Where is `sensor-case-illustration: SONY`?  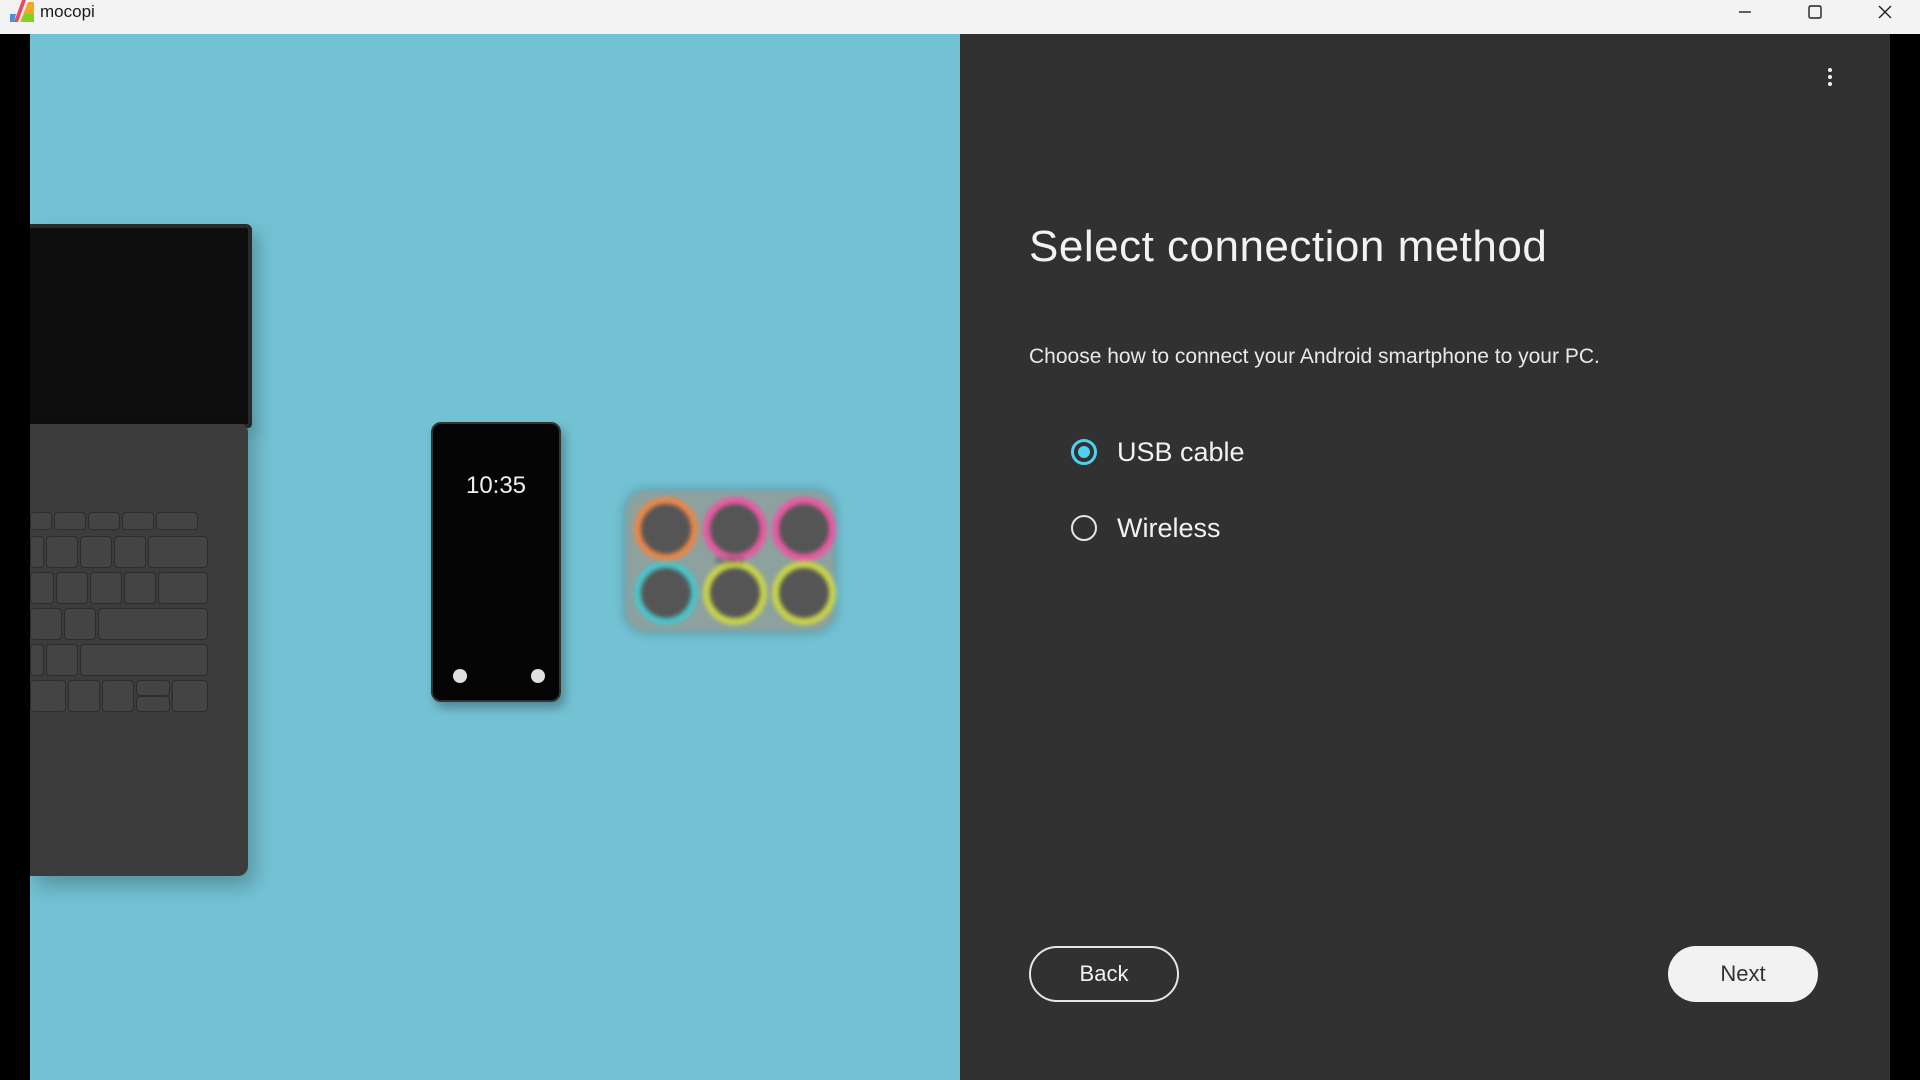 sensor-case-illustration: SONY is located at coordinates (731, 561).